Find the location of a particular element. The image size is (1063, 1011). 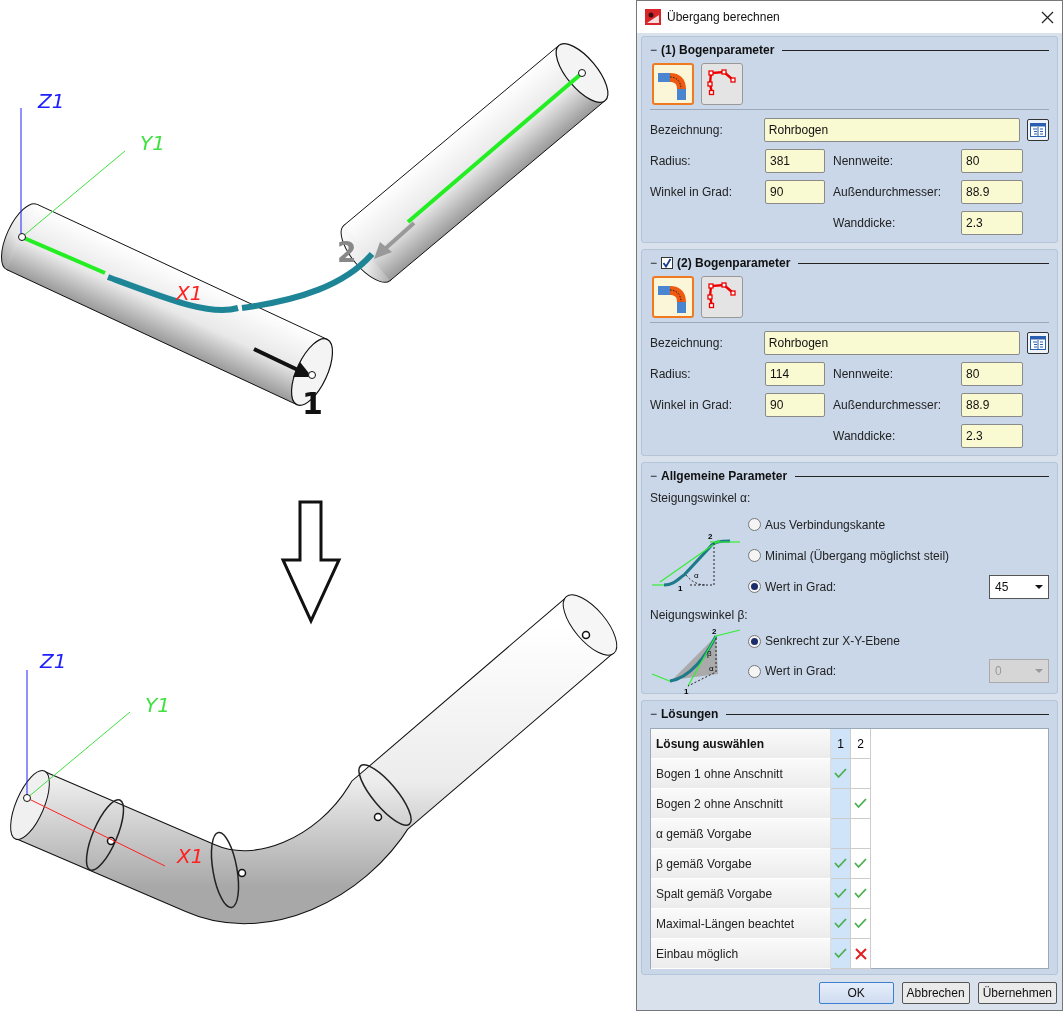

slope-angle-diagram: 2 α 1 is located at coordinates (696, 560).